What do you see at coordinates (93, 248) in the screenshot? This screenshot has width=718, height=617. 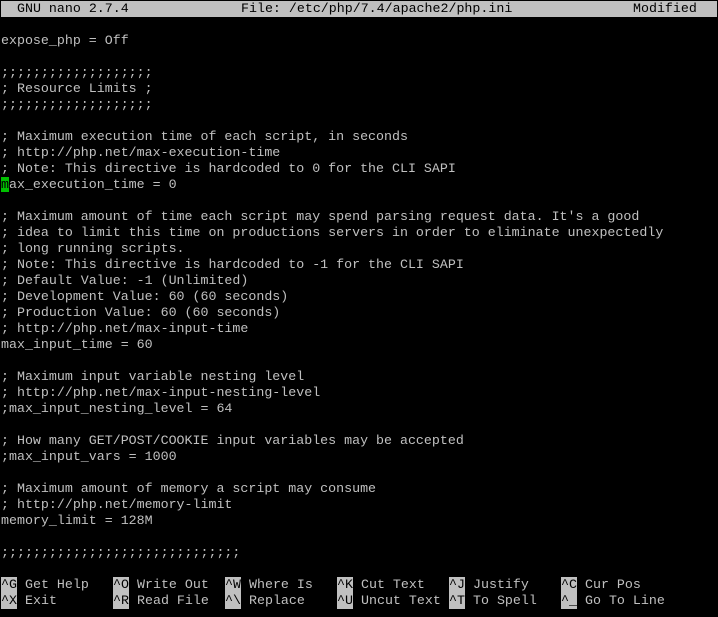 I see `editor-line: ; long running scripts.` at bounding box center [93, 248].